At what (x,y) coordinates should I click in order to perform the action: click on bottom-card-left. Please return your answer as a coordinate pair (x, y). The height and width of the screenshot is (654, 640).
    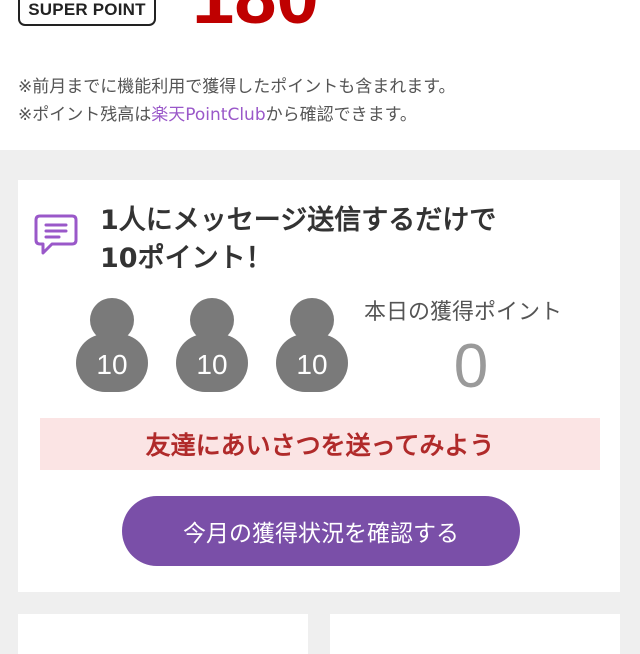
    Looking at the image, I should click on (163, 634).